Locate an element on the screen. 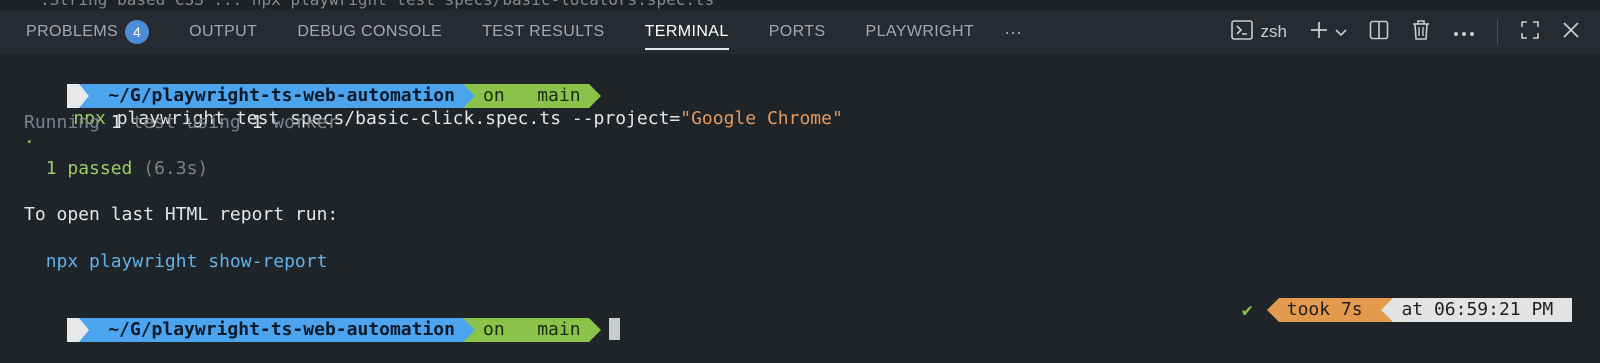 The width and height of the screenshot is (1600, 363). tab-test-results: TEST RESULTS is located at coordinates (543, 32).